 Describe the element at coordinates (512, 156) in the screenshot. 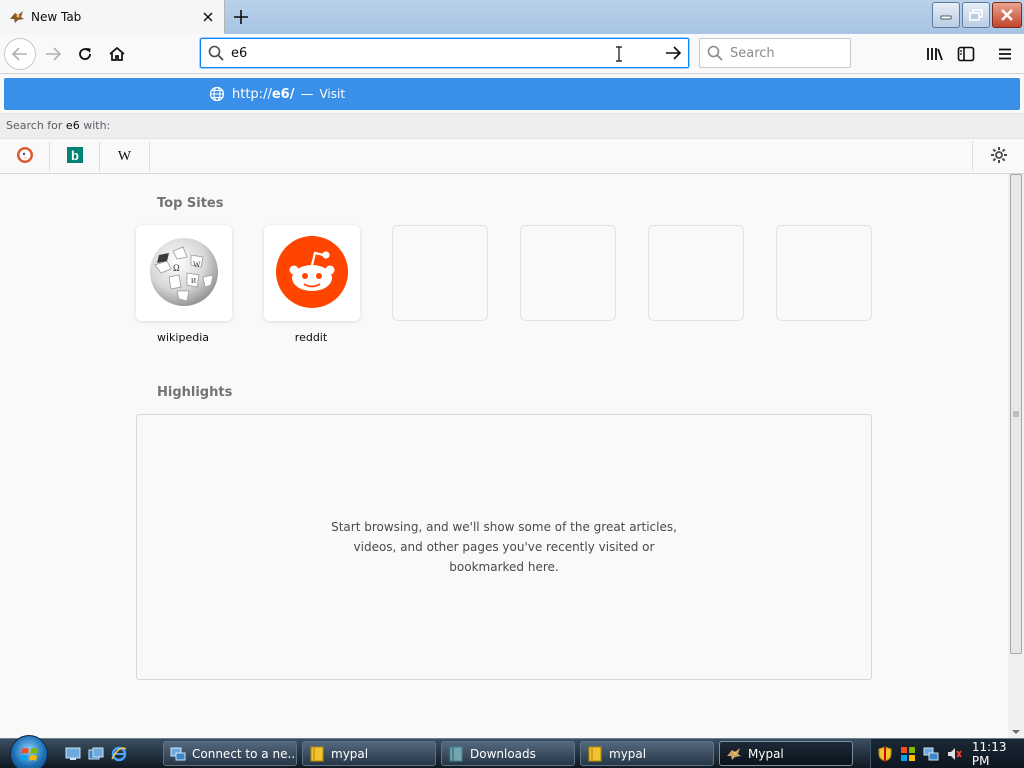

I see `one-off-search-engines: b W` at that location.